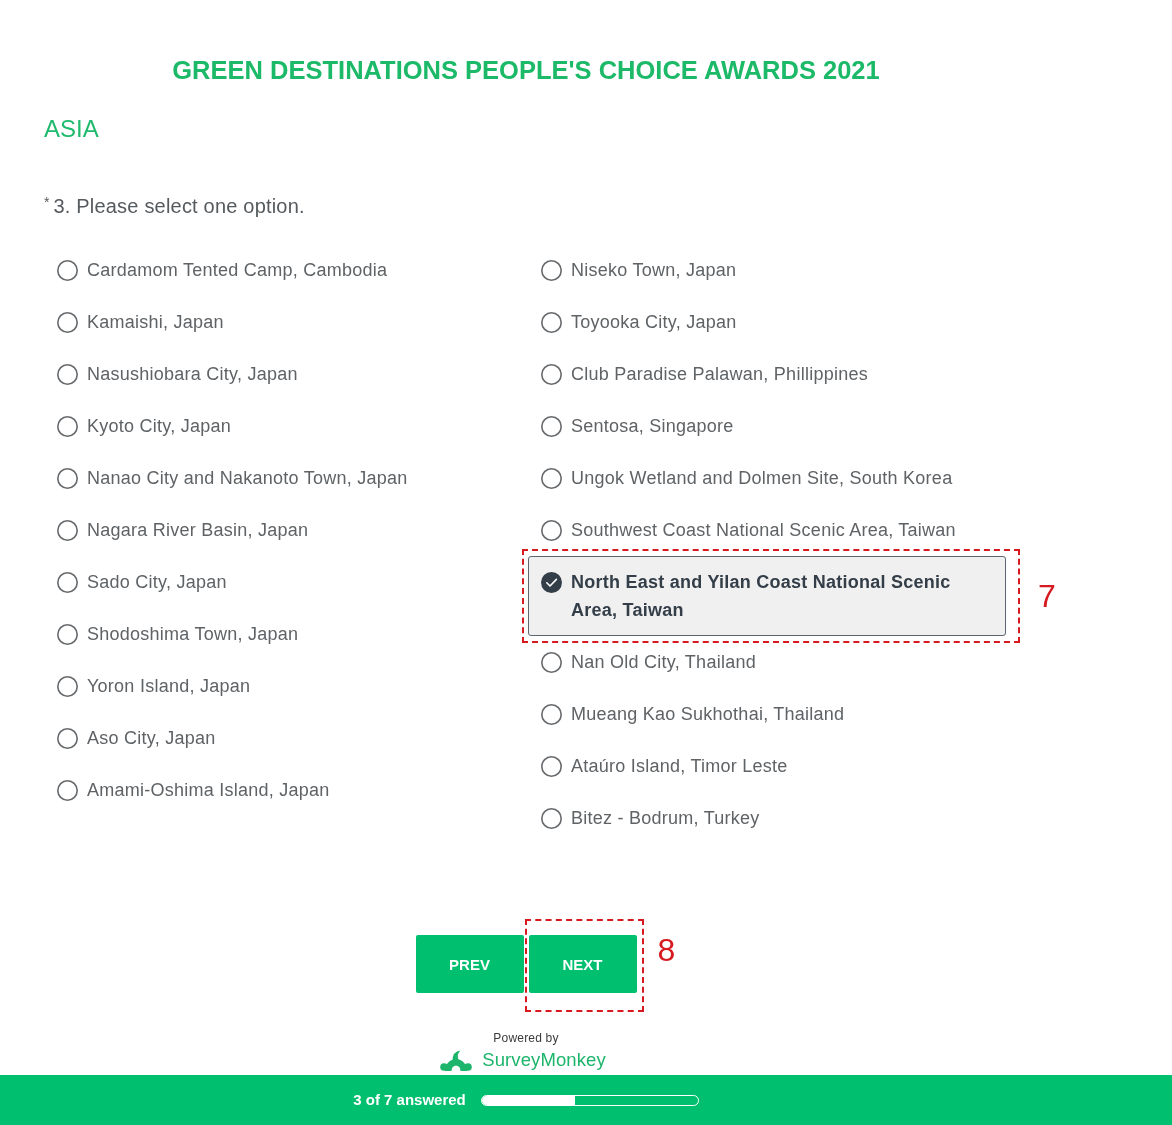  I want to click on radio-option: North East and Yilan Coast National Scenic Area, Taiwan, so click(767, 596).